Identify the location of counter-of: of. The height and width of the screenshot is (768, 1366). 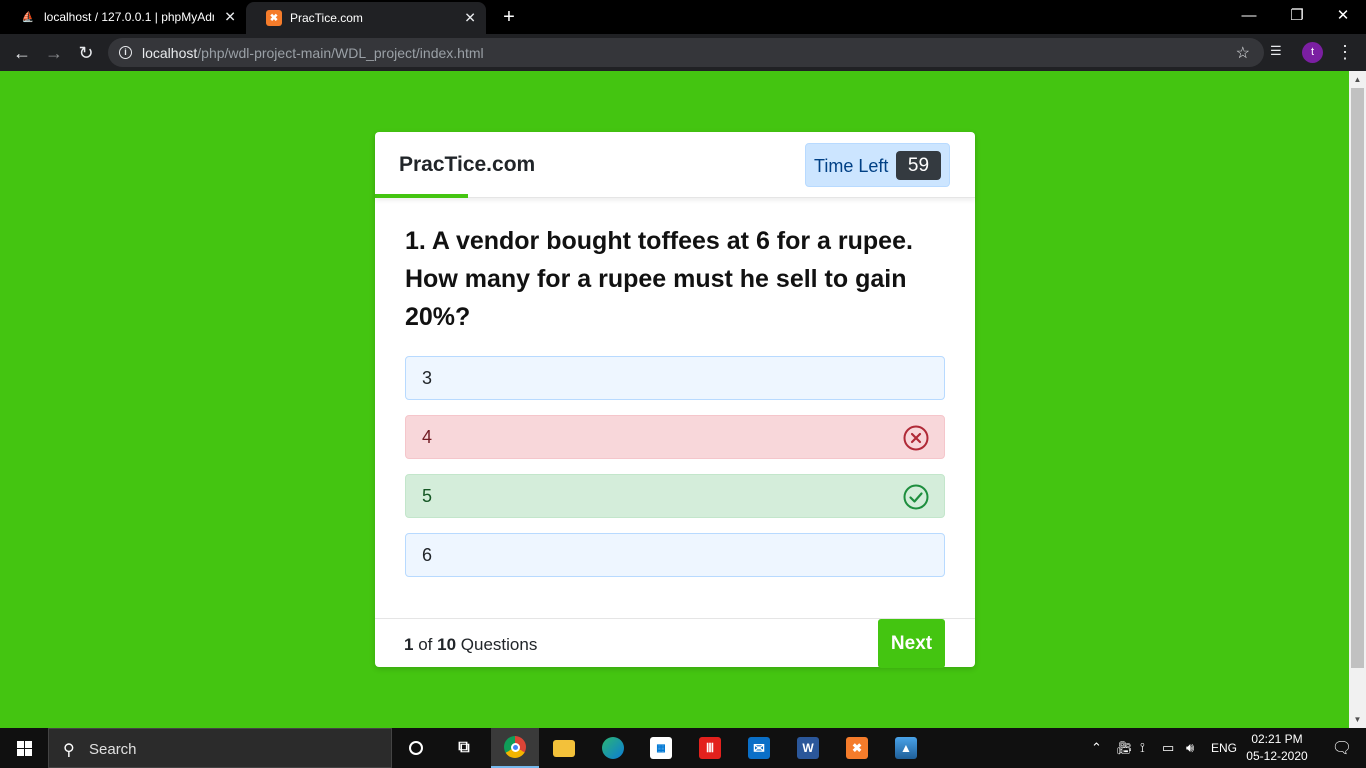
(425, 644).